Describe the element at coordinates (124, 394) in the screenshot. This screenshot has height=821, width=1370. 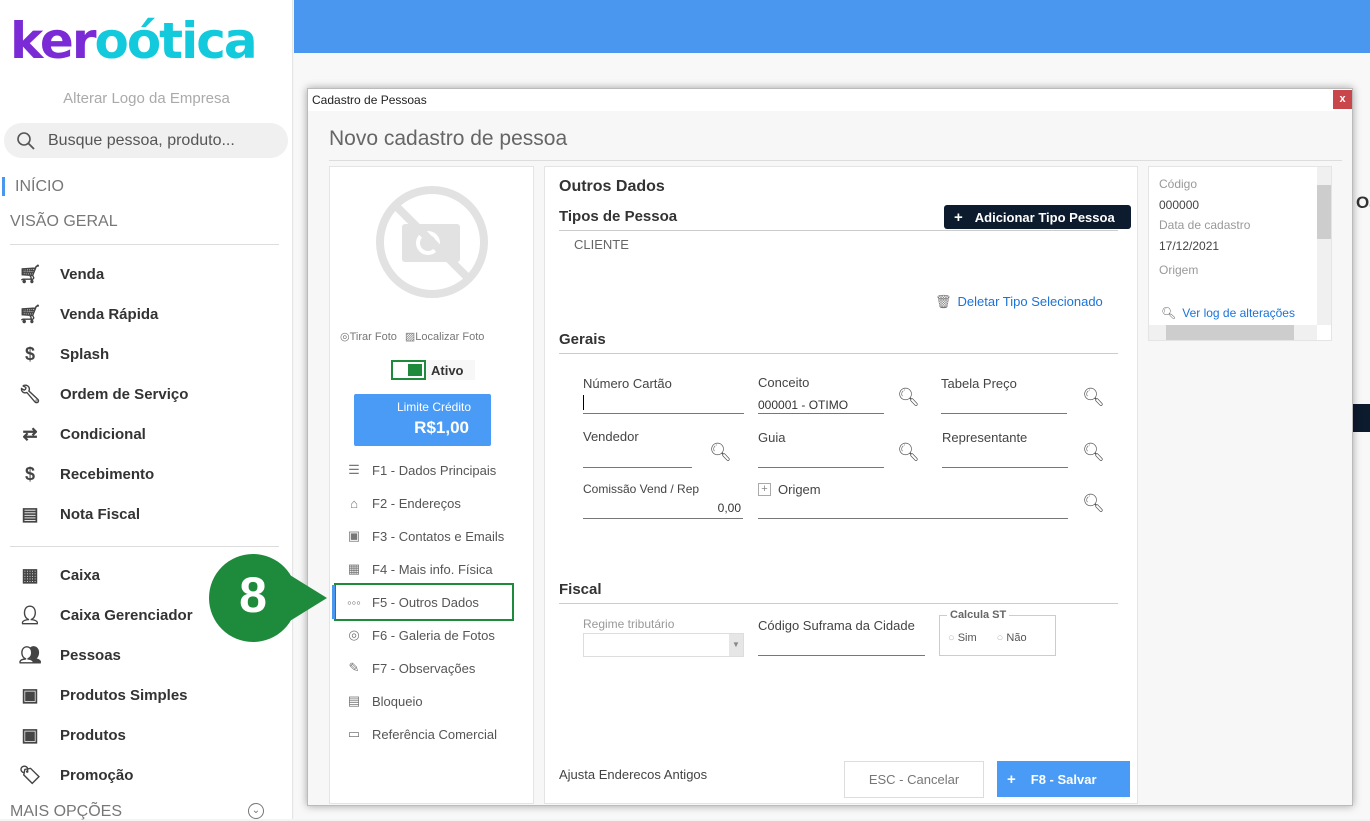
I see `sidebar-item-label: Ordem de Serviço` at that location.